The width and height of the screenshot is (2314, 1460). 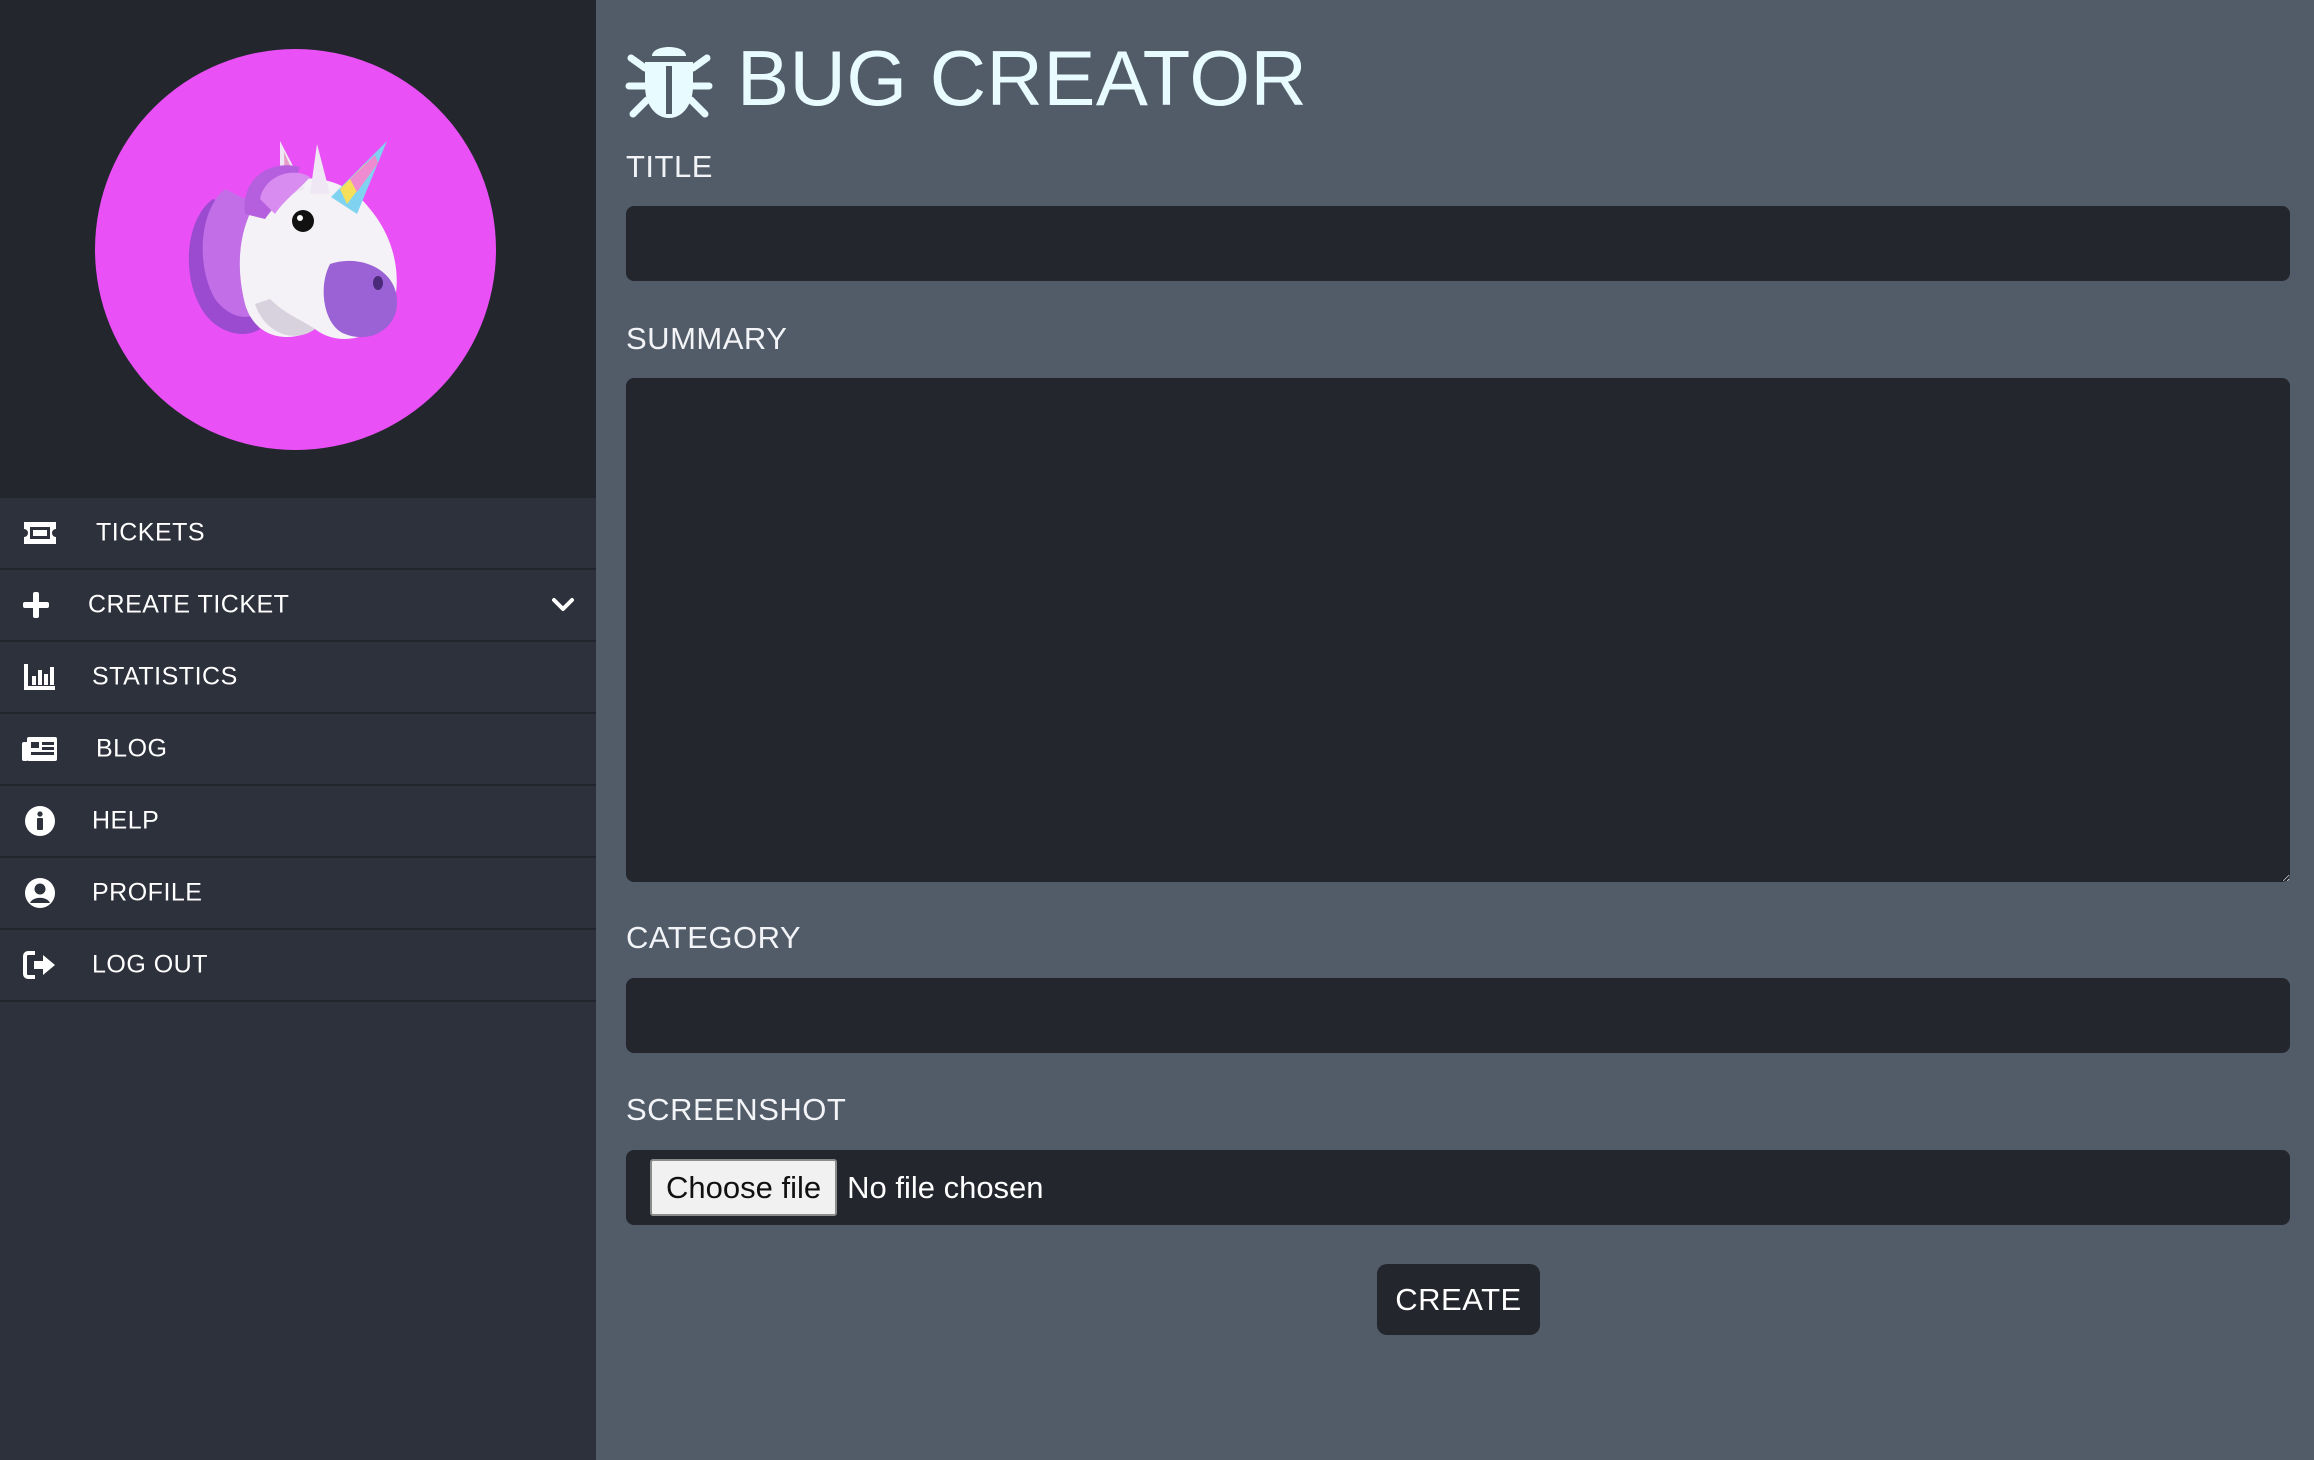 What do you see at coordinates (298, 894) in the screenshot?
I see `sidebar-item-profile: PROFILE` at bounding box center [298, 894].